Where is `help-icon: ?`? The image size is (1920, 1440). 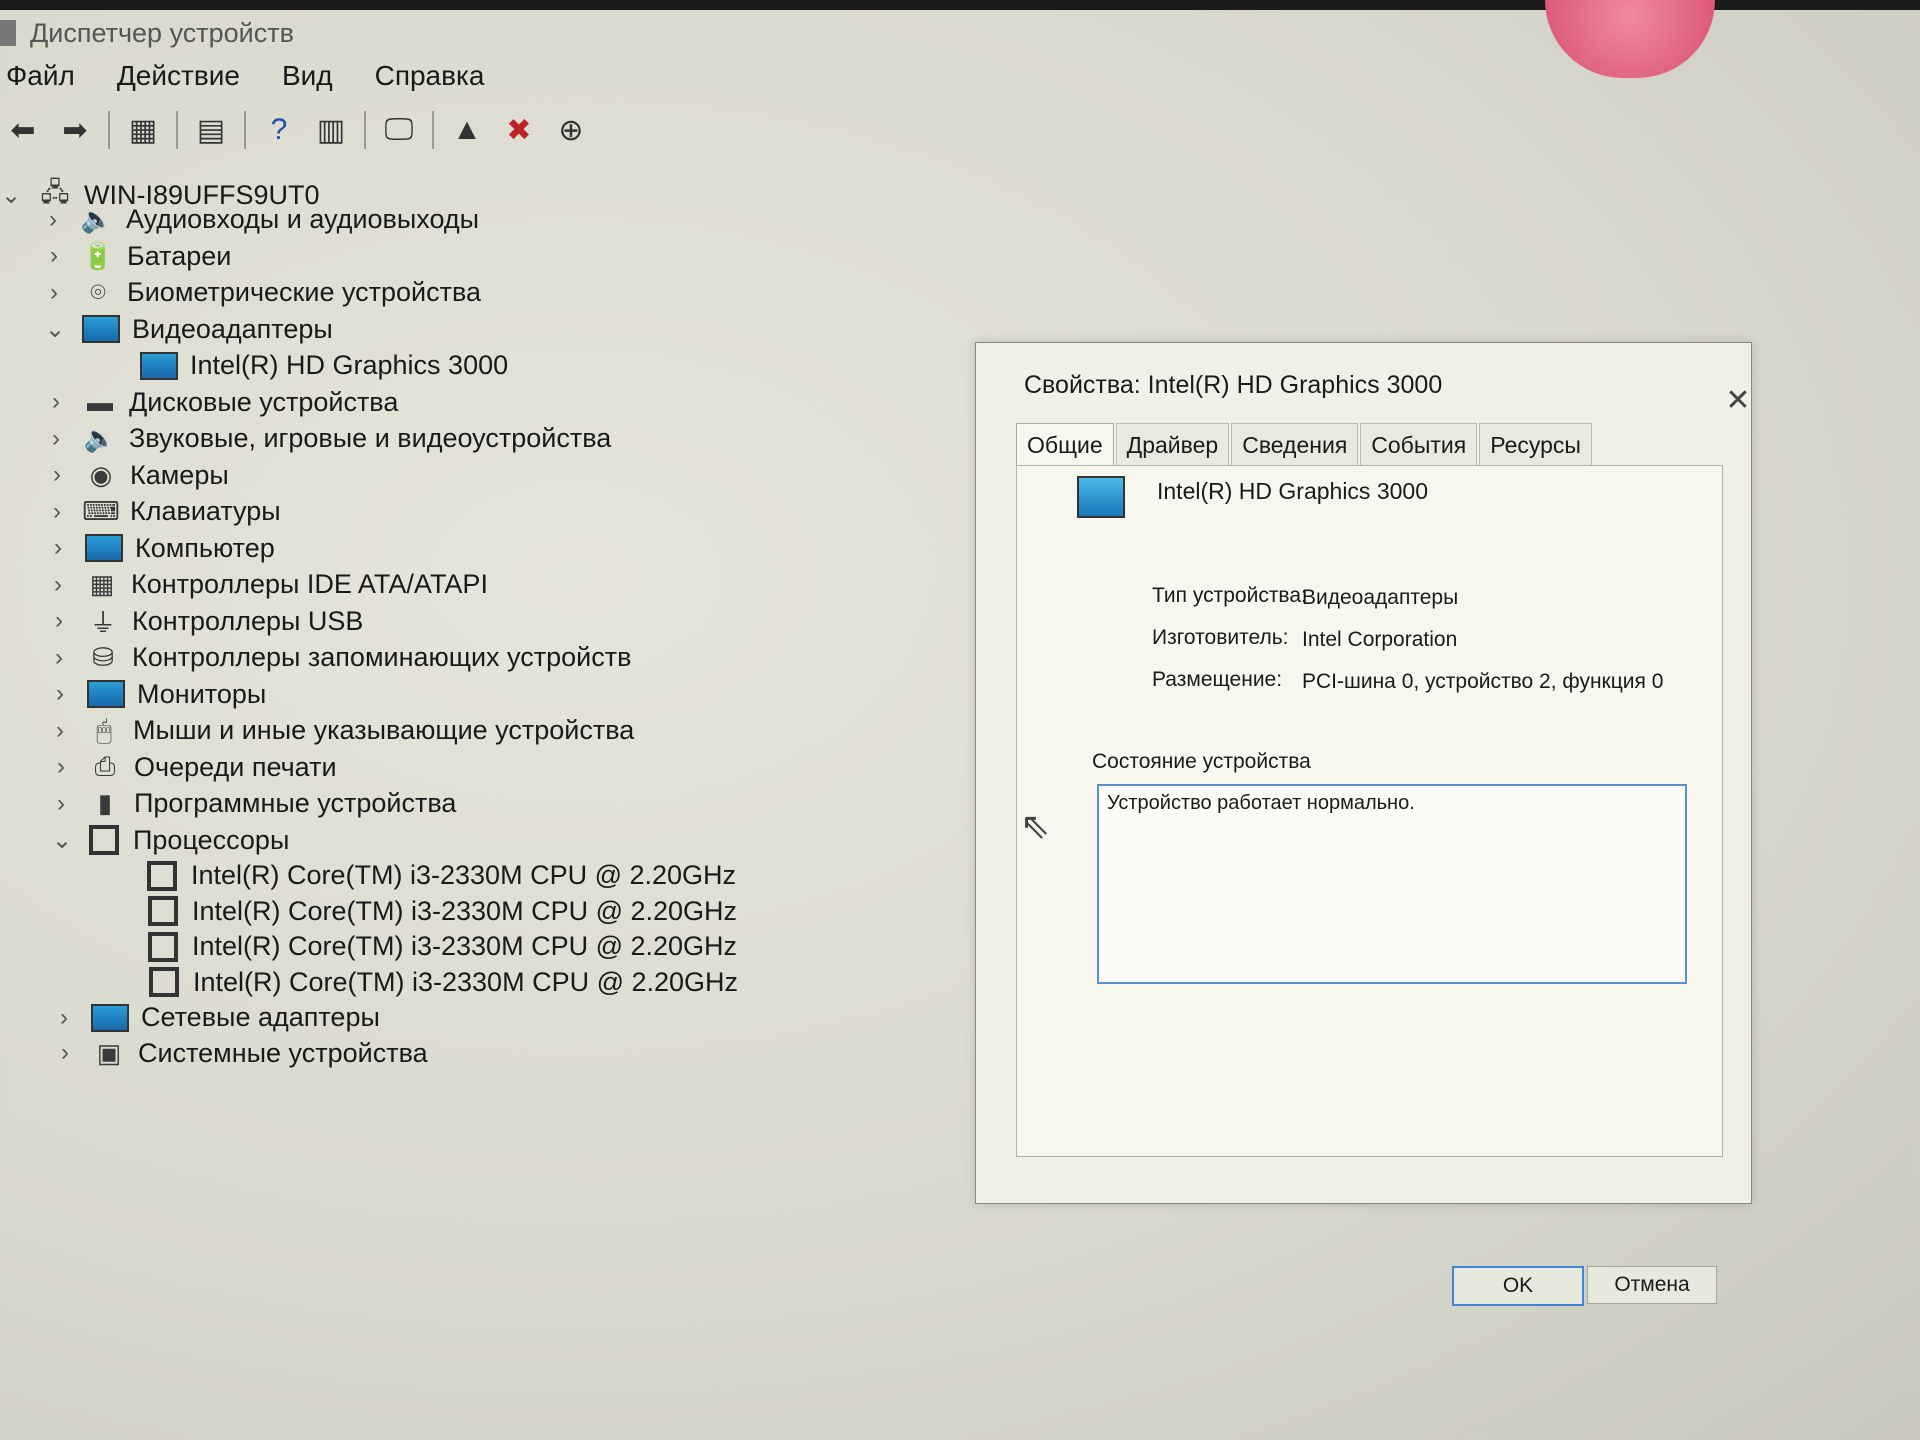 help-icon: ? is located at coordinates (279, 130).